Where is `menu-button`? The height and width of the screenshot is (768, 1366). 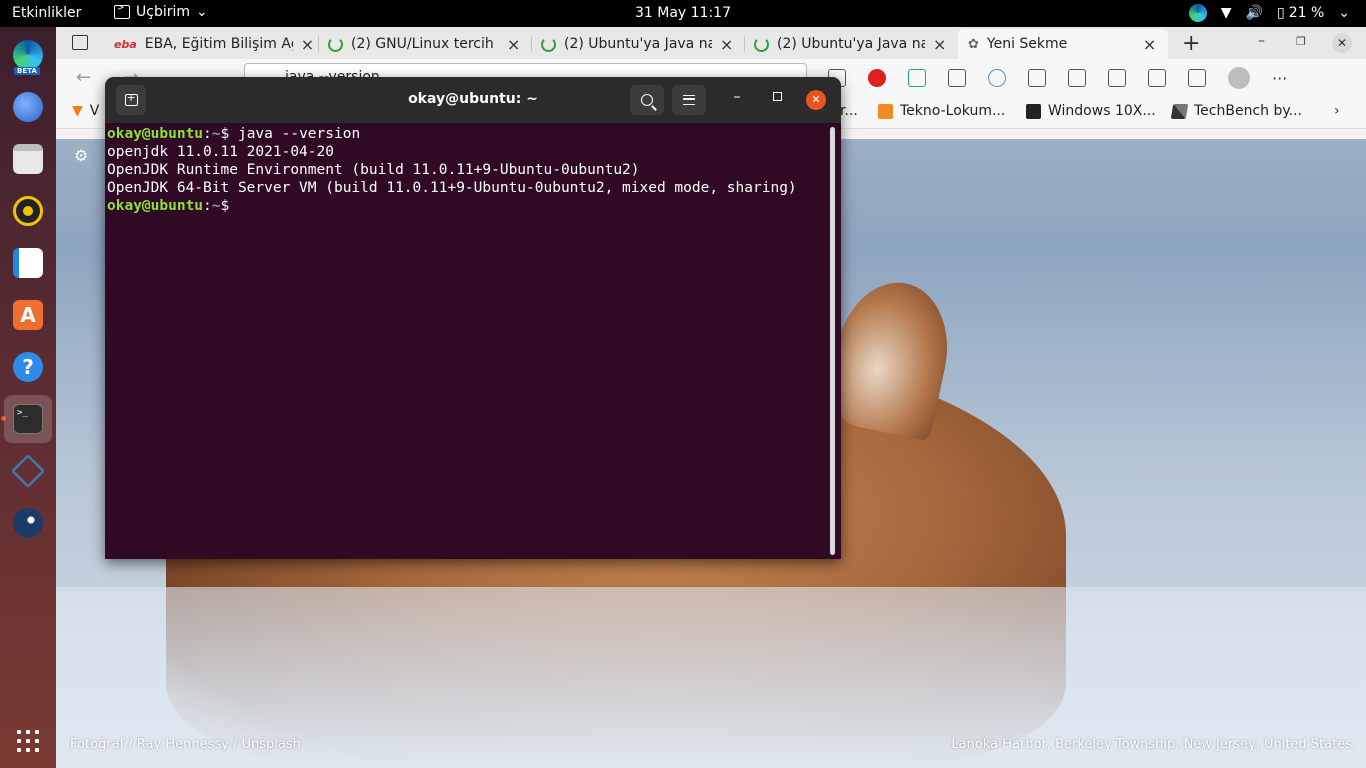
menu-button is located at coordinates (689, 100).